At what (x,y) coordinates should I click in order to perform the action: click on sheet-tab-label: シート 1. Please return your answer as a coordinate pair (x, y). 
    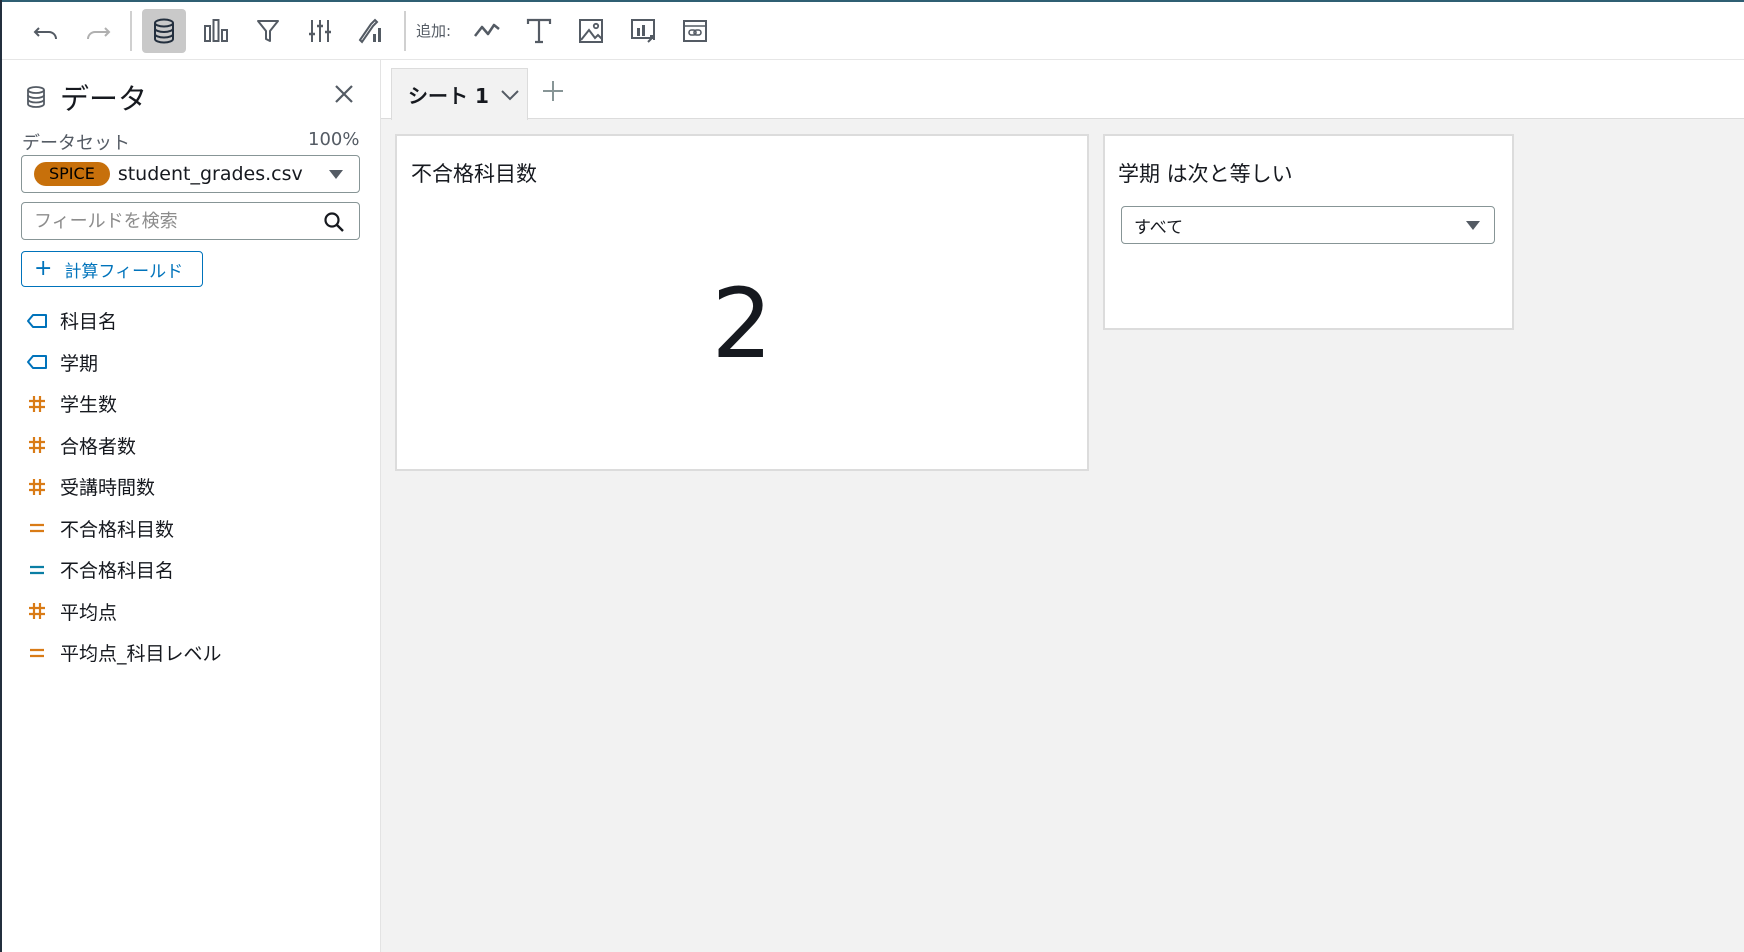
    Looking at the image, I should click on (448, 96).